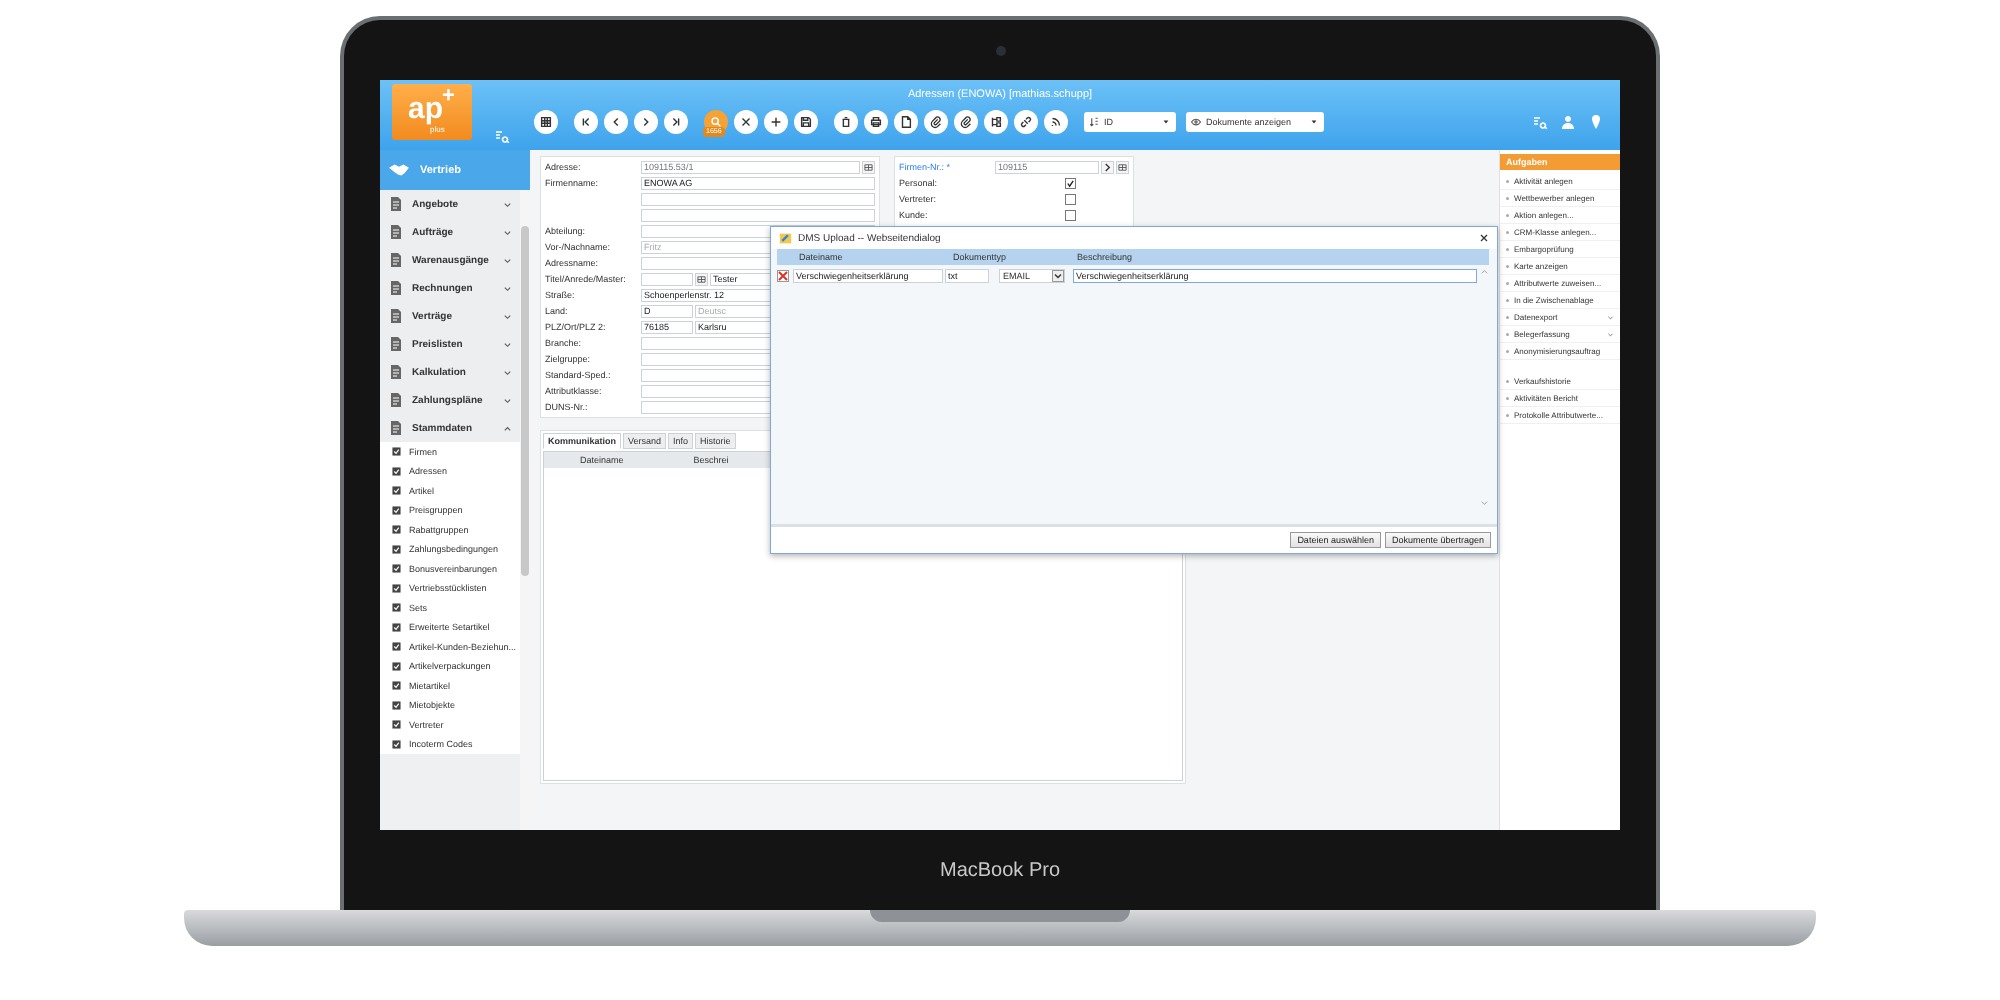  Describe the element at coordinates (448, 95) in the screenshot. I see `logo-plus: +` at that location.